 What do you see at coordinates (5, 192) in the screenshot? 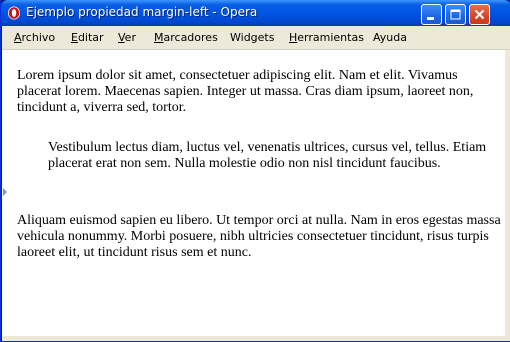
I see `side-panel-arrow-icon` at bounding box center [5, 192].